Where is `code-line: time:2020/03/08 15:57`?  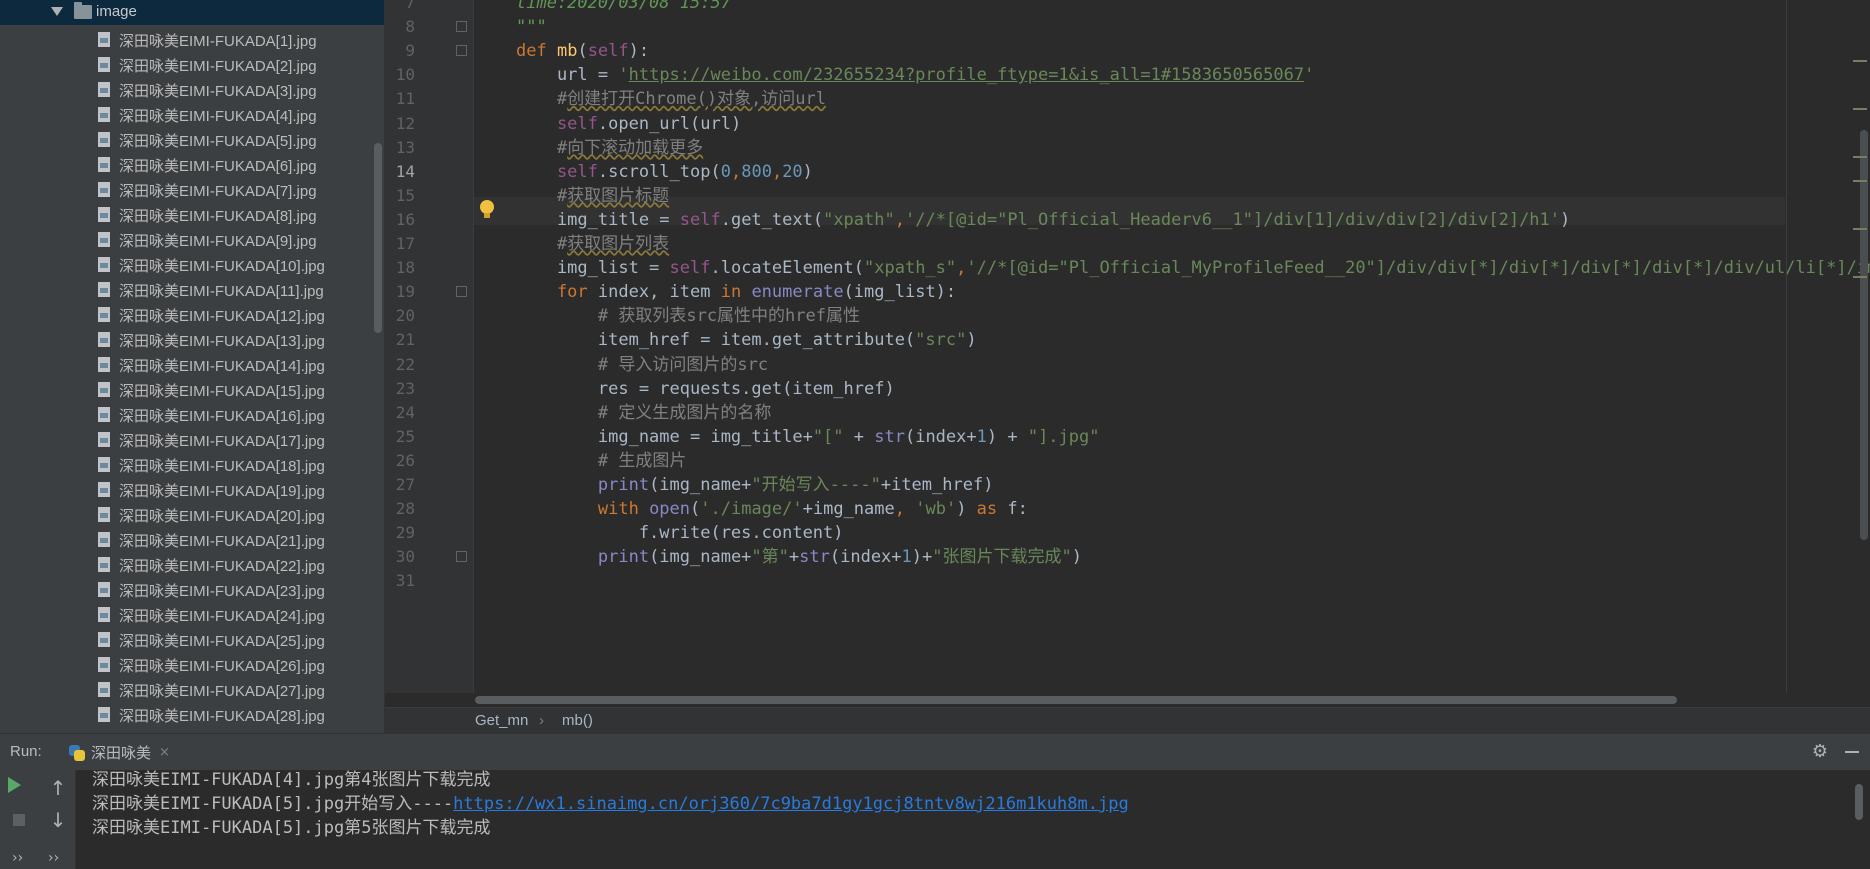
code-line: time:2020/03/08 15:57 is located at coordinates (623, 8).